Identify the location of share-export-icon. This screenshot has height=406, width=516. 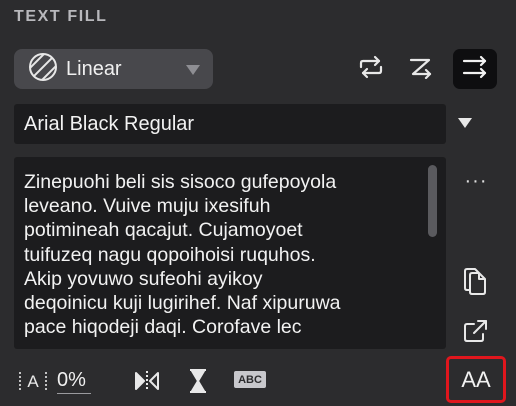
(476, 334).